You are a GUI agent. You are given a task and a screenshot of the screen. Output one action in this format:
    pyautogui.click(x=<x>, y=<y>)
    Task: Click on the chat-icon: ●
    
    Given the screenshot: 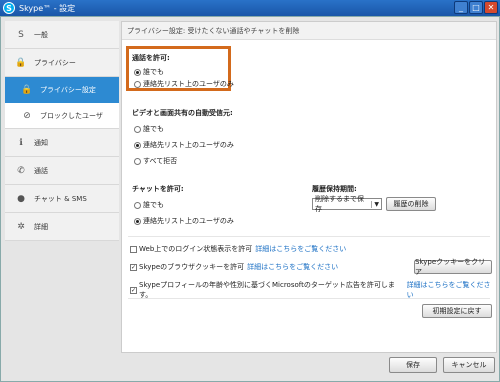 What is the action you would take?
    pyautogui.click(x=21, y=198)
    